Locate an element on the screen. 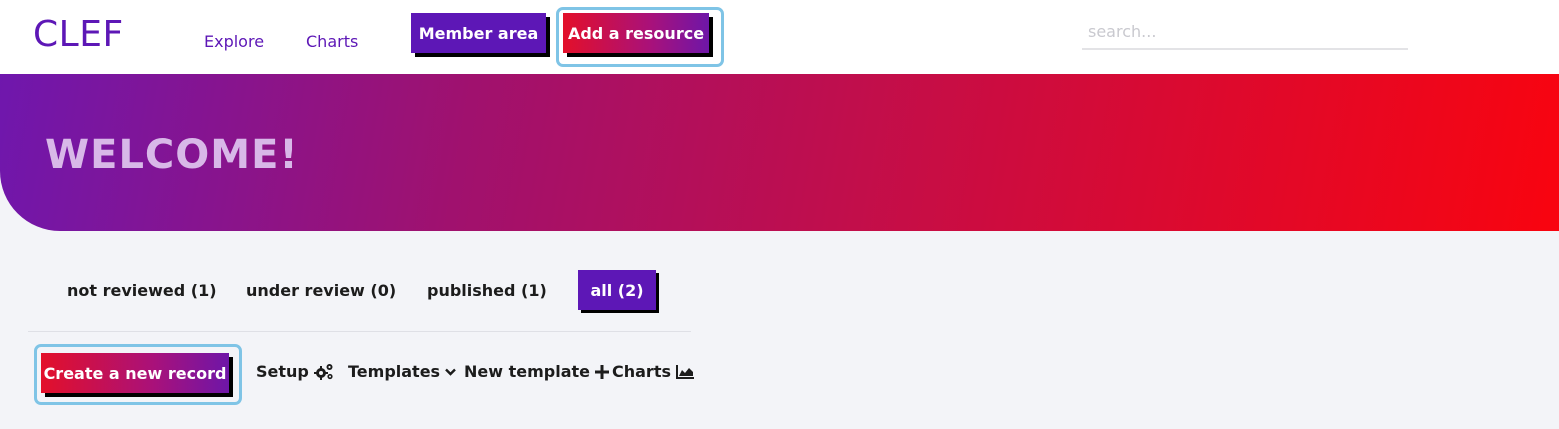  tab-under-review: under review (0) is located at coordinates (321, 290).